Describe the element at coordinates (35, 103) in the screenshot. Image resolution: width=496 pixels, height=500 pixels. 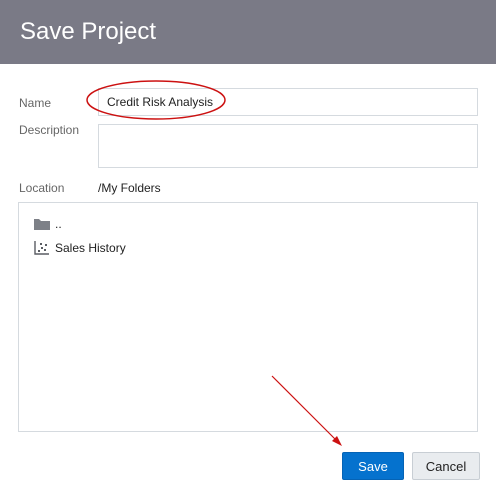
I see `name-label: Name` at that location.